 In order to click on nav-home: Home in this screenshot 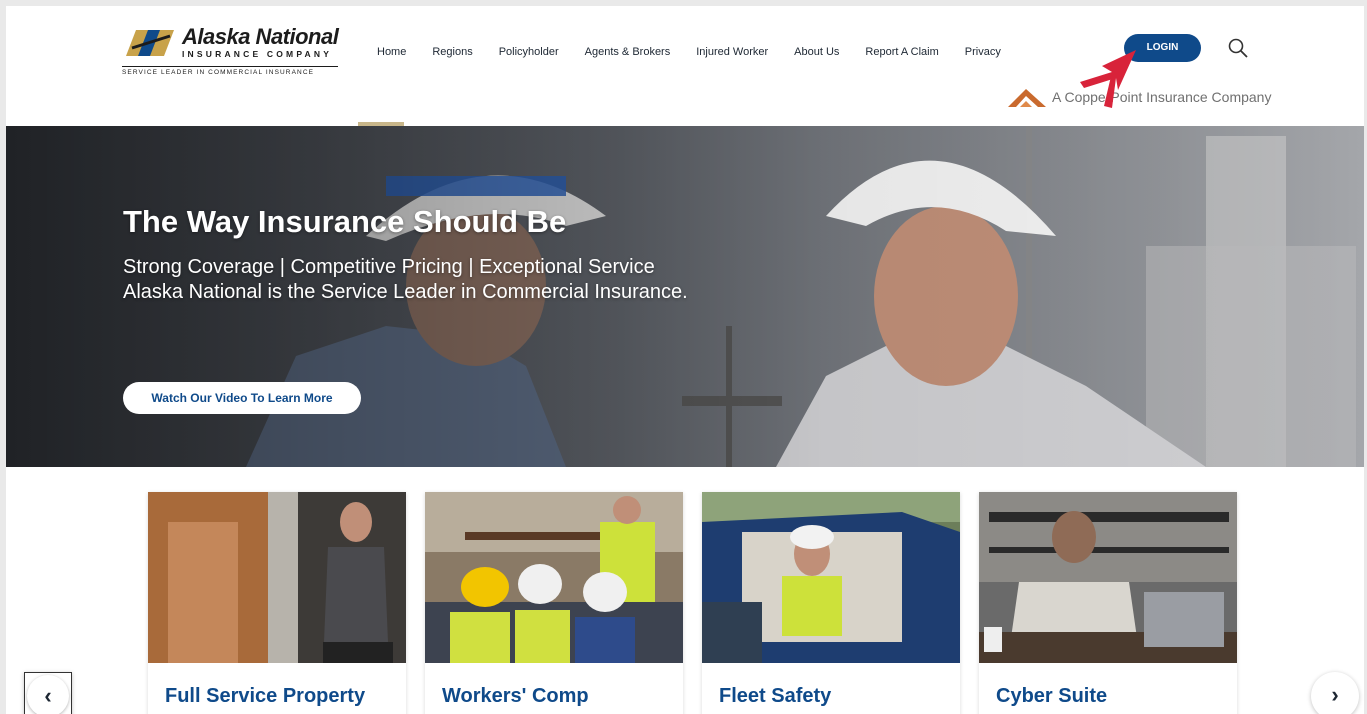, I will do `click(391, 52)`.